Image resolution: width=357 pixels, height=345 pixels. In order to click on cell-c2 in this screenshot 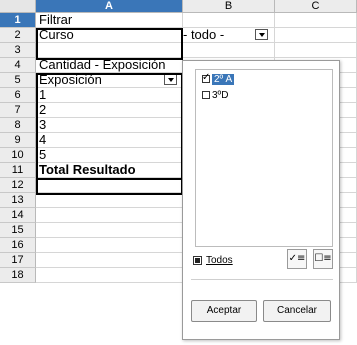, I will do `click(316, 35)`.